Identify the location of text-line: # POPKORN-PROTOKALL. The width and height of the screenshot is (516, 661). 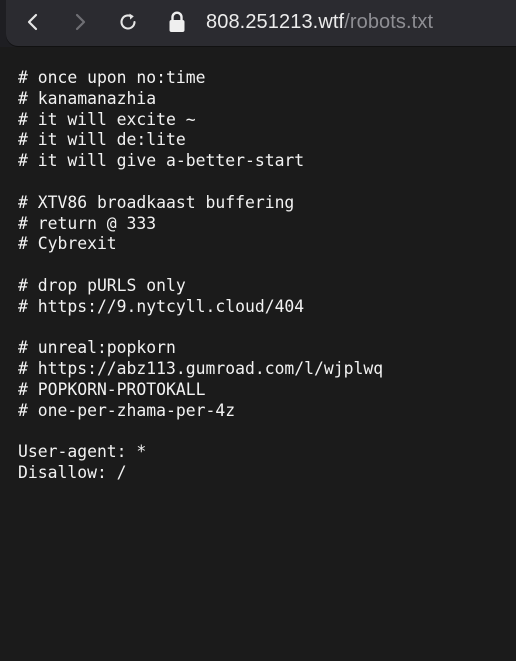
(112, 389).